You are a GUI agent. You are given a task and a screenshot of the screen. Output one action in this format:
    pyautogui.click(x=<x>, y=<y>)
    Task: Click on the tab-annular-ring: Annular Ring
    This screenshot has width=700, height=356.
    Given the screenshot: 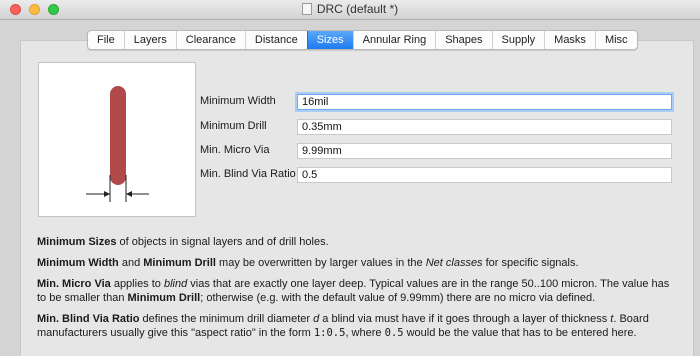 What is the action you would take?
    pyautogui.click(x=394, y=40)
    